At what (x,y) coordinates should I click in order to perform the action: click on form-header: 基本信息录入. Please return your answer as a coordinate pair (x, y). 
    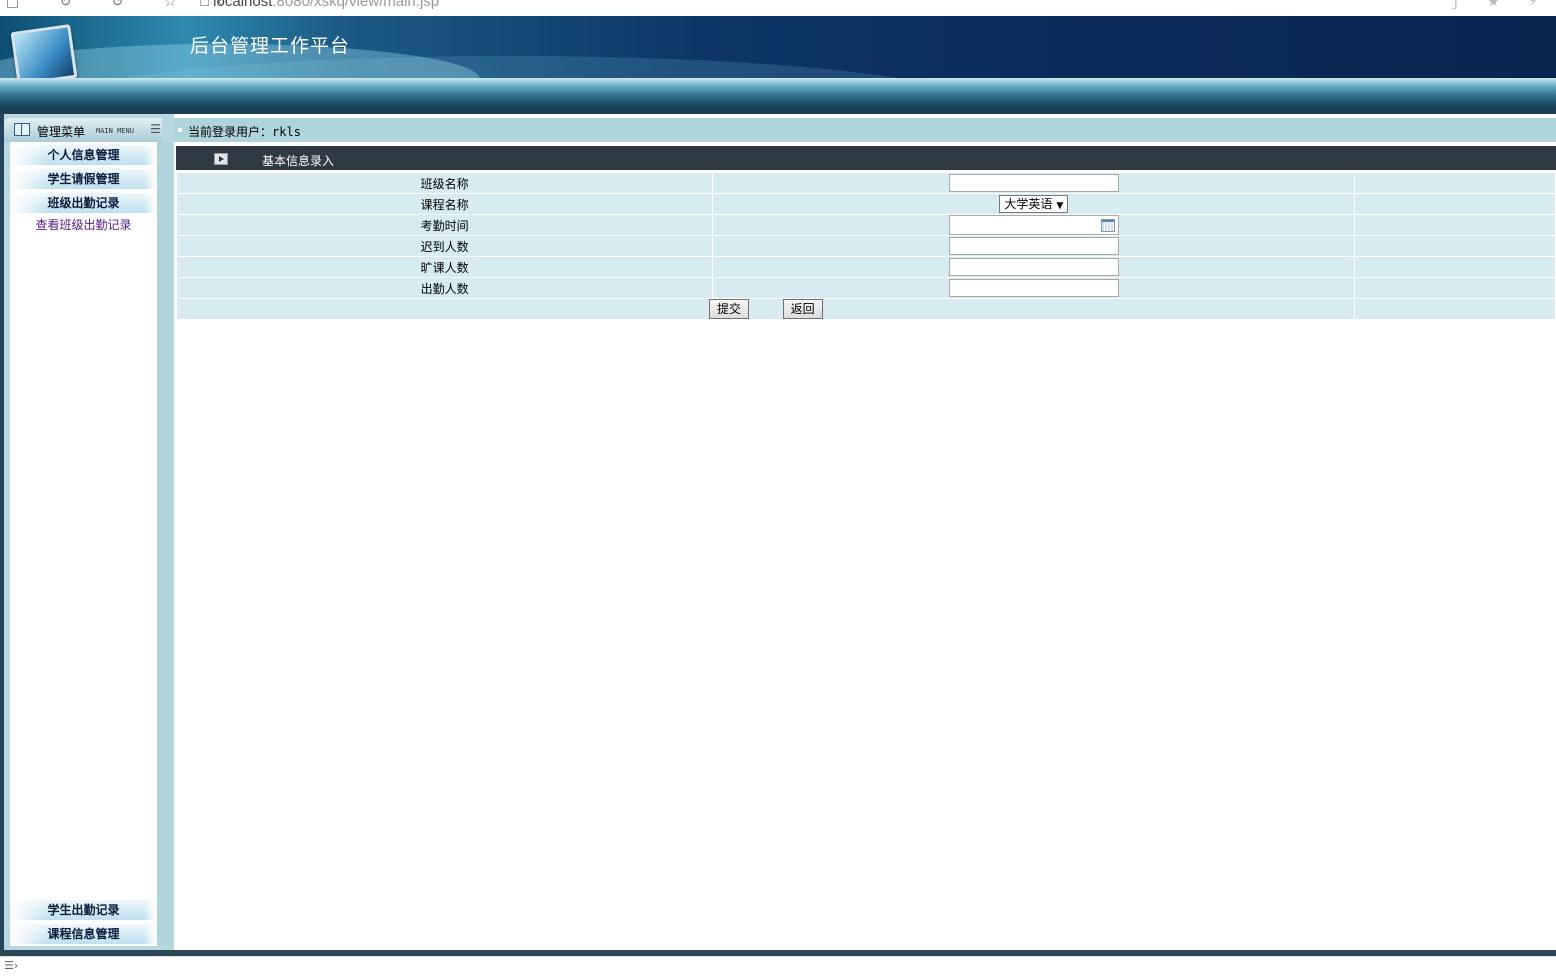
    Looking at the image, I should click on (866, 158).